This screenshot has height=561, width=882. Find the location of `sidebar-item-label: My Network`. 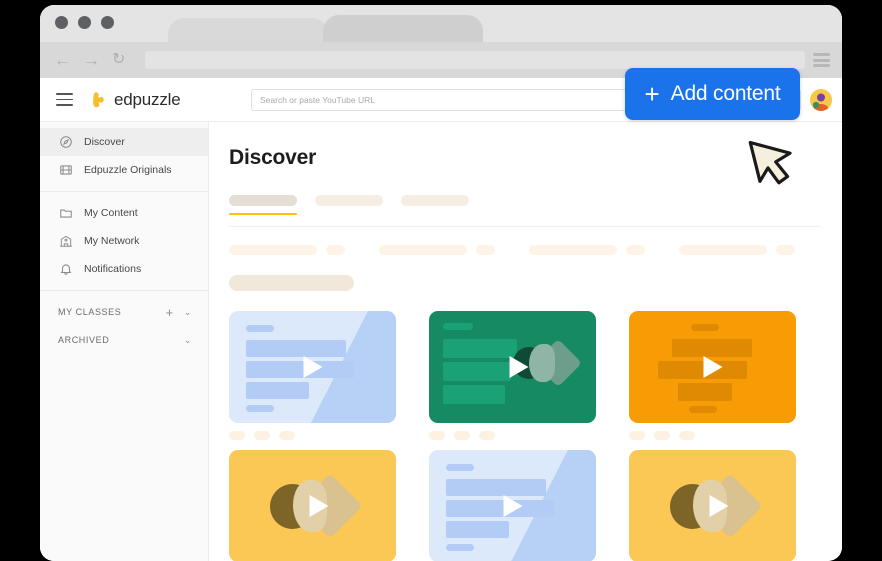

sidebar-item-label: My Network is located at coordinates (112, 241).